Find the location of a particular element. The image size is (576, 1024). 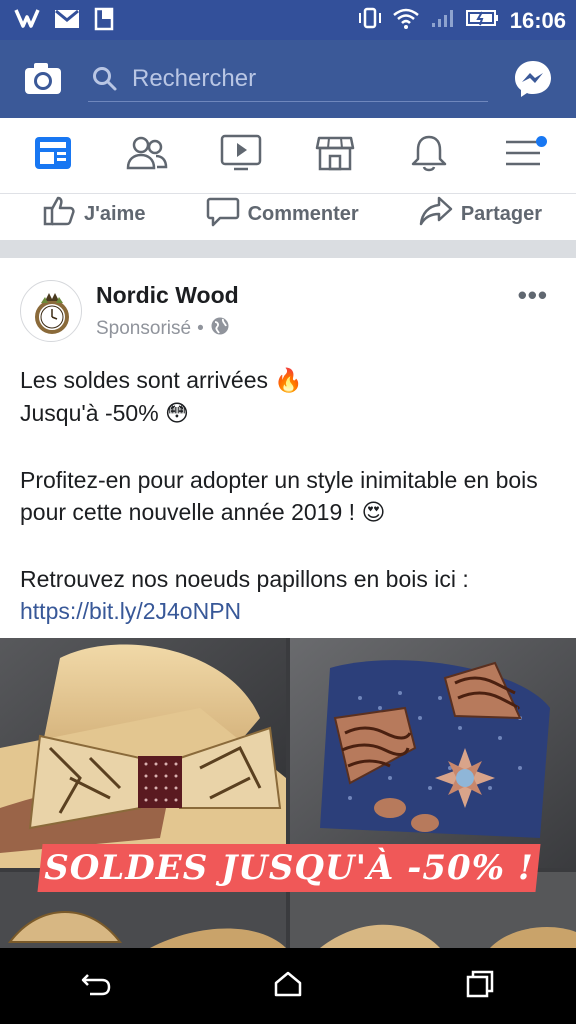

wifi-icon is located at coordinates (406, 20).